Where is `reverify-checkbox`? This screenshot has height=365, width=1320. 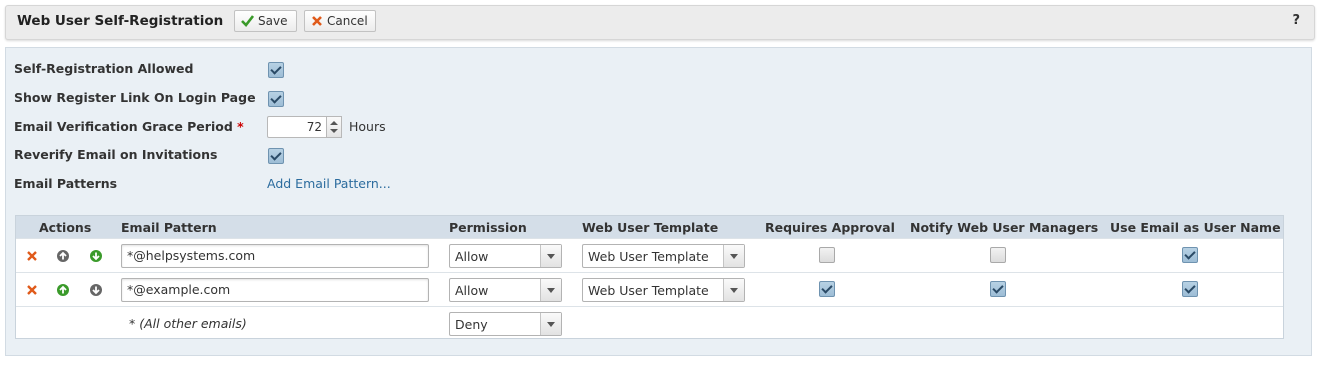
reverify-checkbox is located at coordinates (276, 156).